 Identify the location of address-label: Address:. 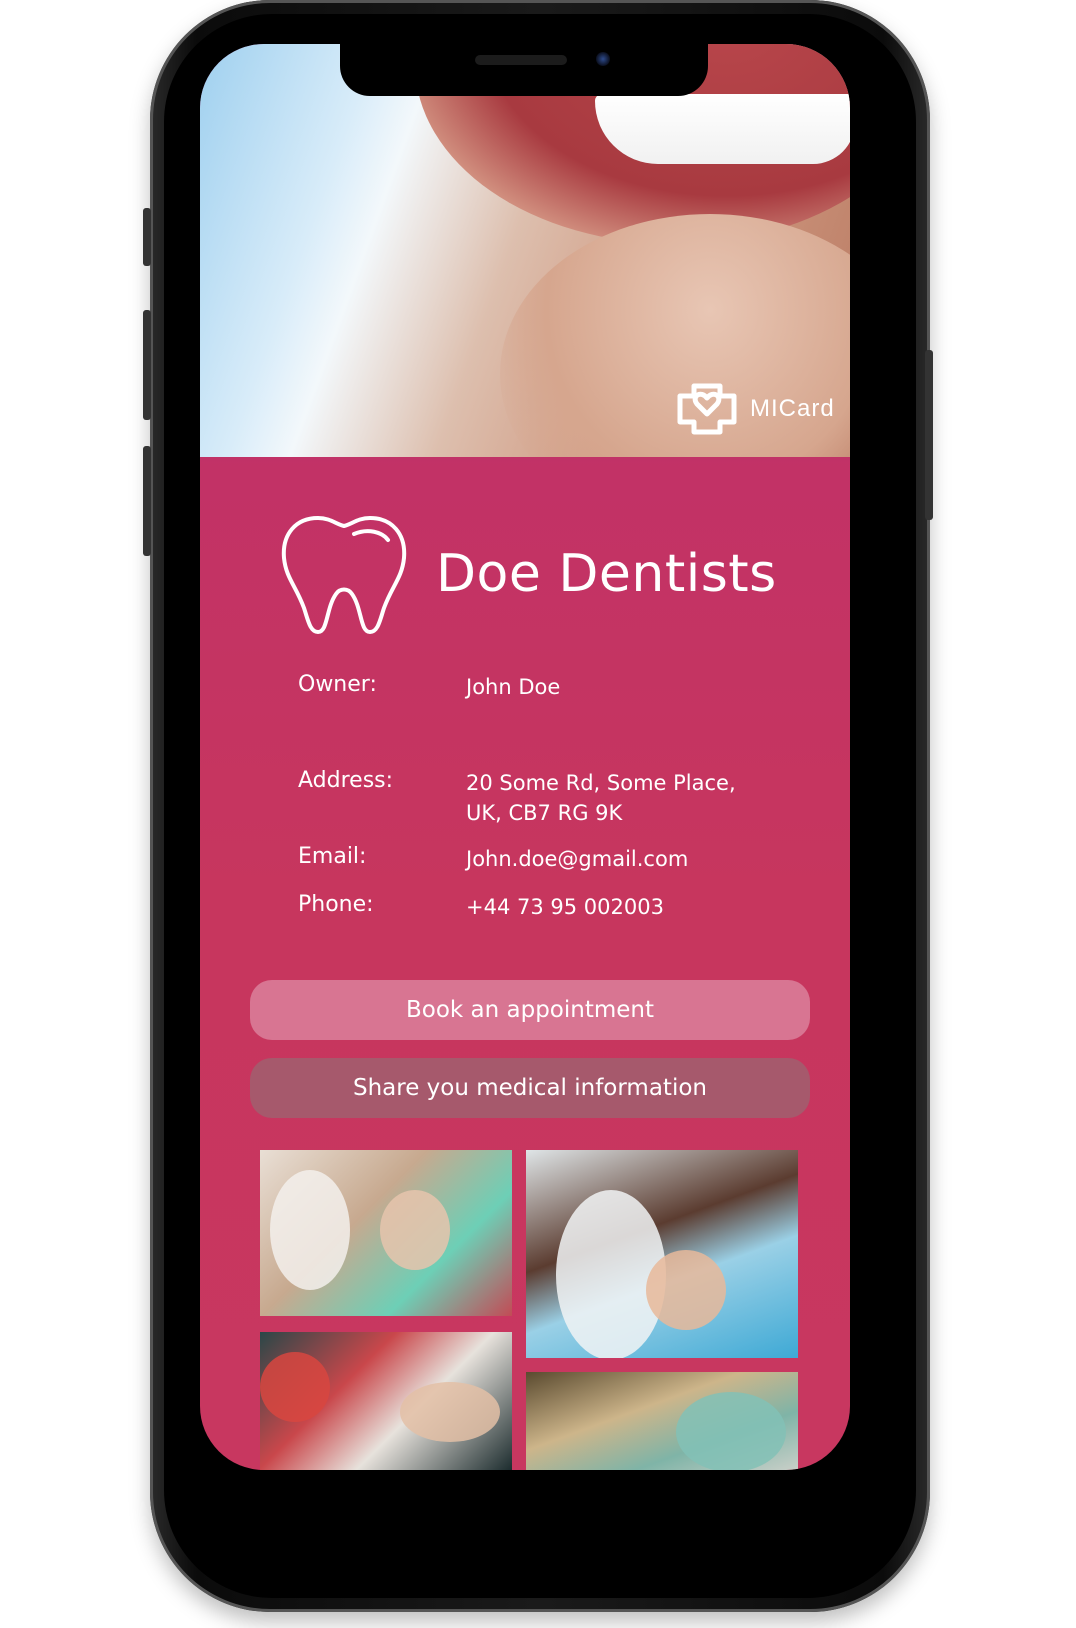
(346, 780).